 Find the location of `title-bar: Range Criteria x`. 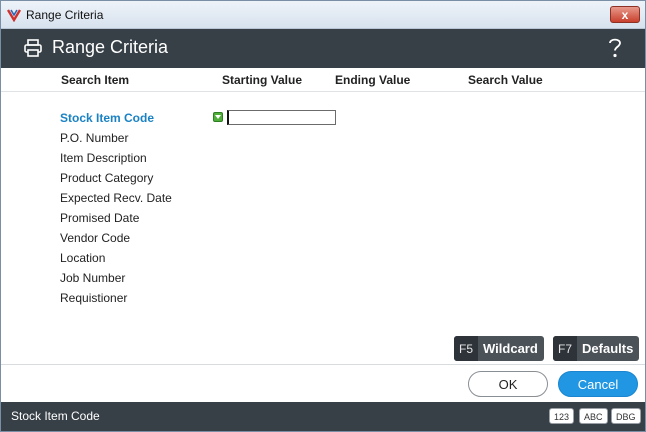

title-bar: Range Criteria x is located at coordinates (323, 15).